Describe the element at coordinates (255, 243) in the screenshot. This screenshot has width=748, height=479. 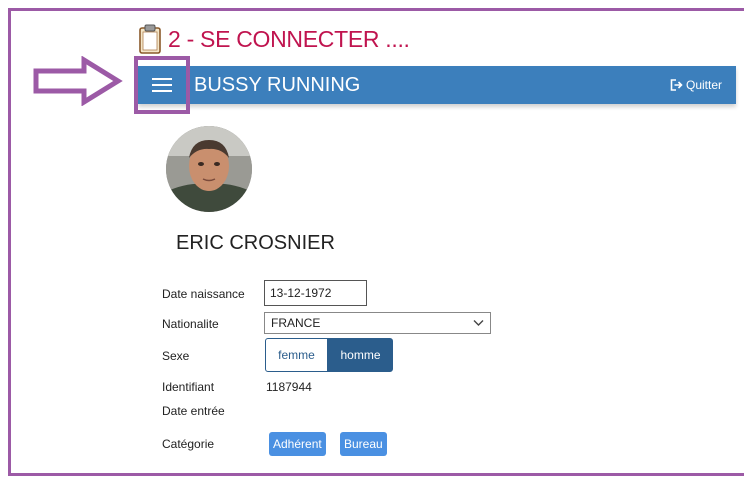
I see `user-name: ERIC CROSNIER` at that location.